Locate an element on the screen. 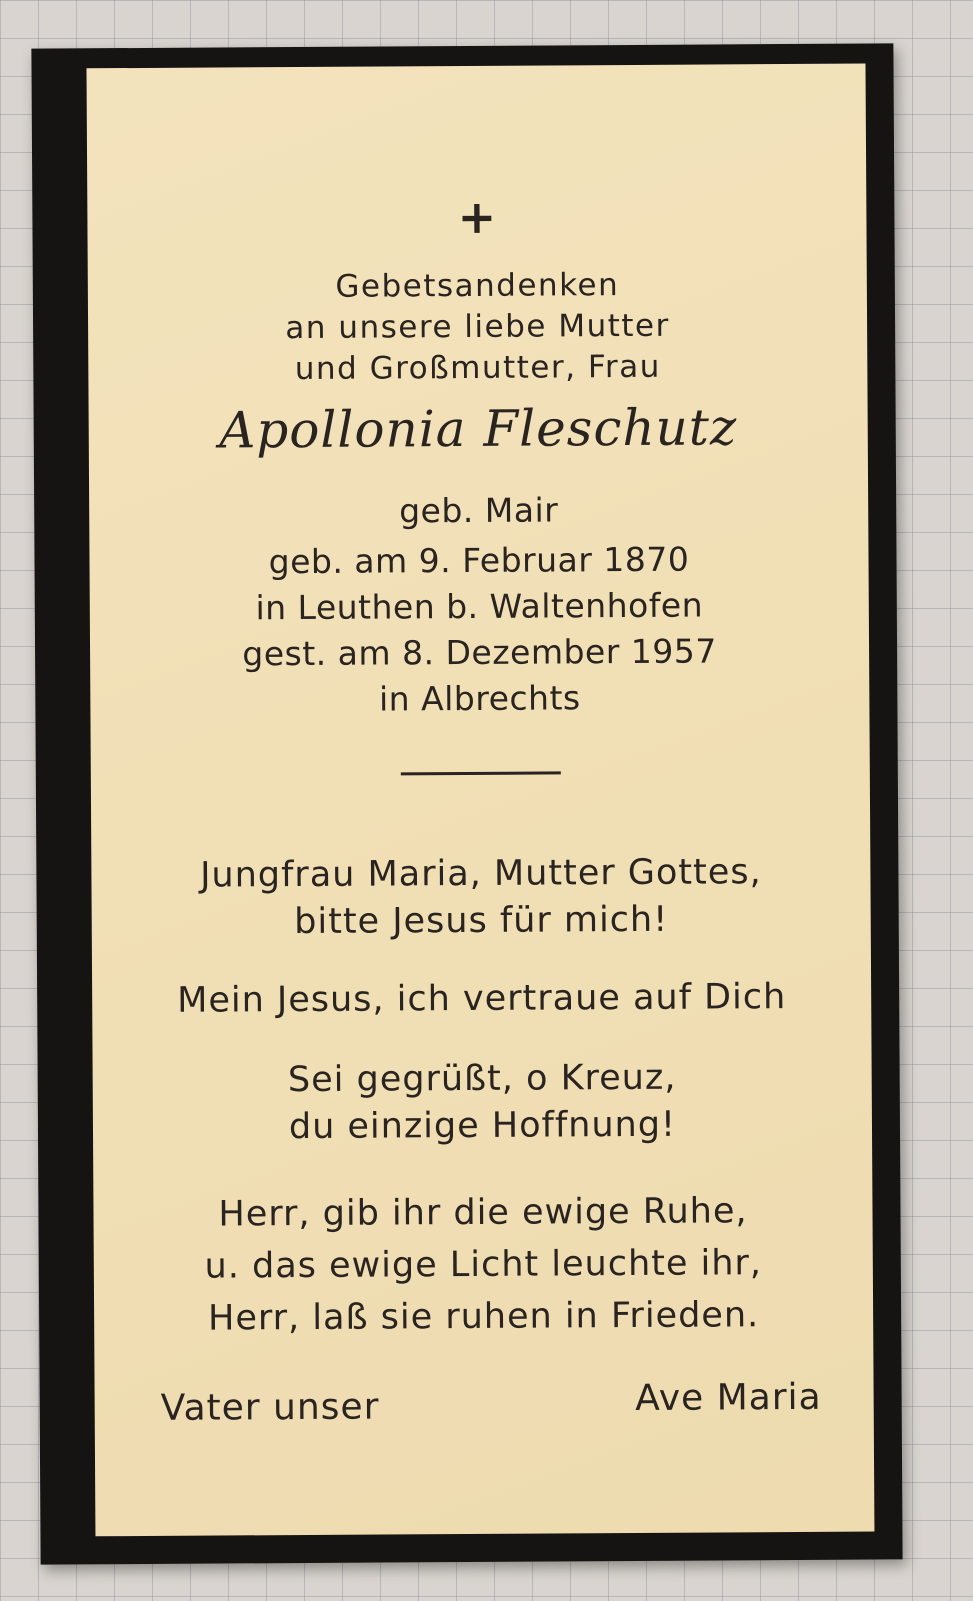 The width and height of the screenshot is (973, 1601). maiden-name: geb. Mair is located at coordinates (479, 510).